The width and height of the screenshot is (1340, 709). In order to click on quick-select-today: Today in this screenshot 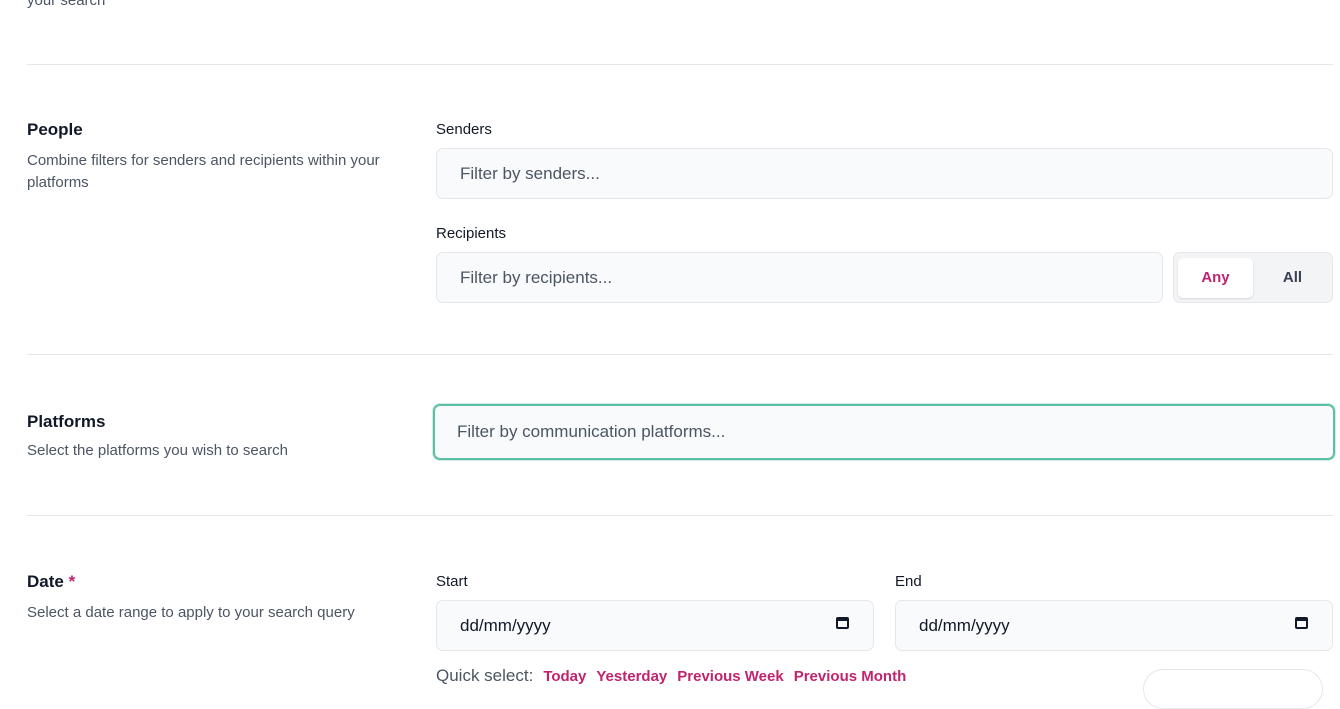, I will do `click(564, 676)`.